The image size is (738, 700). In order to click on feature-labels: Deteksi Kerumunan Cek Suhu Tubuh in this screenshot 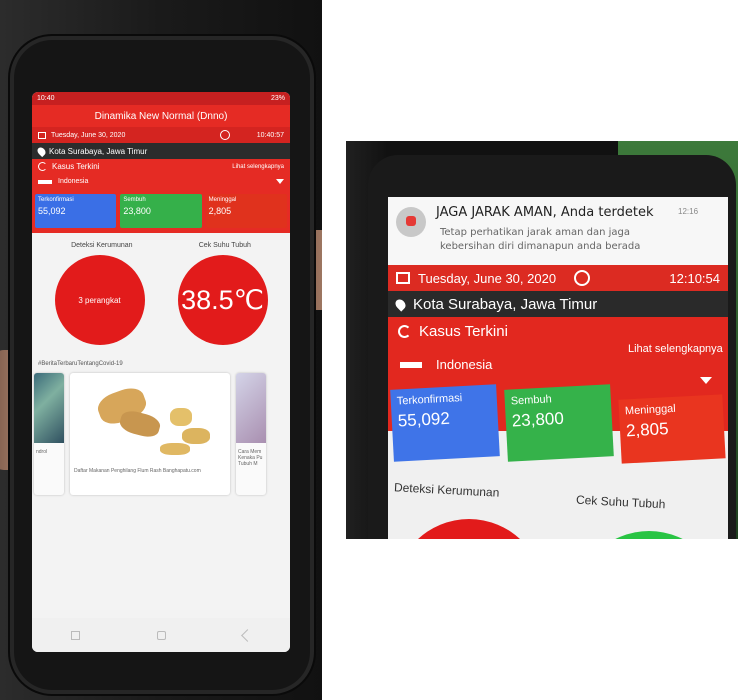, I will do `click(161, 244)`.